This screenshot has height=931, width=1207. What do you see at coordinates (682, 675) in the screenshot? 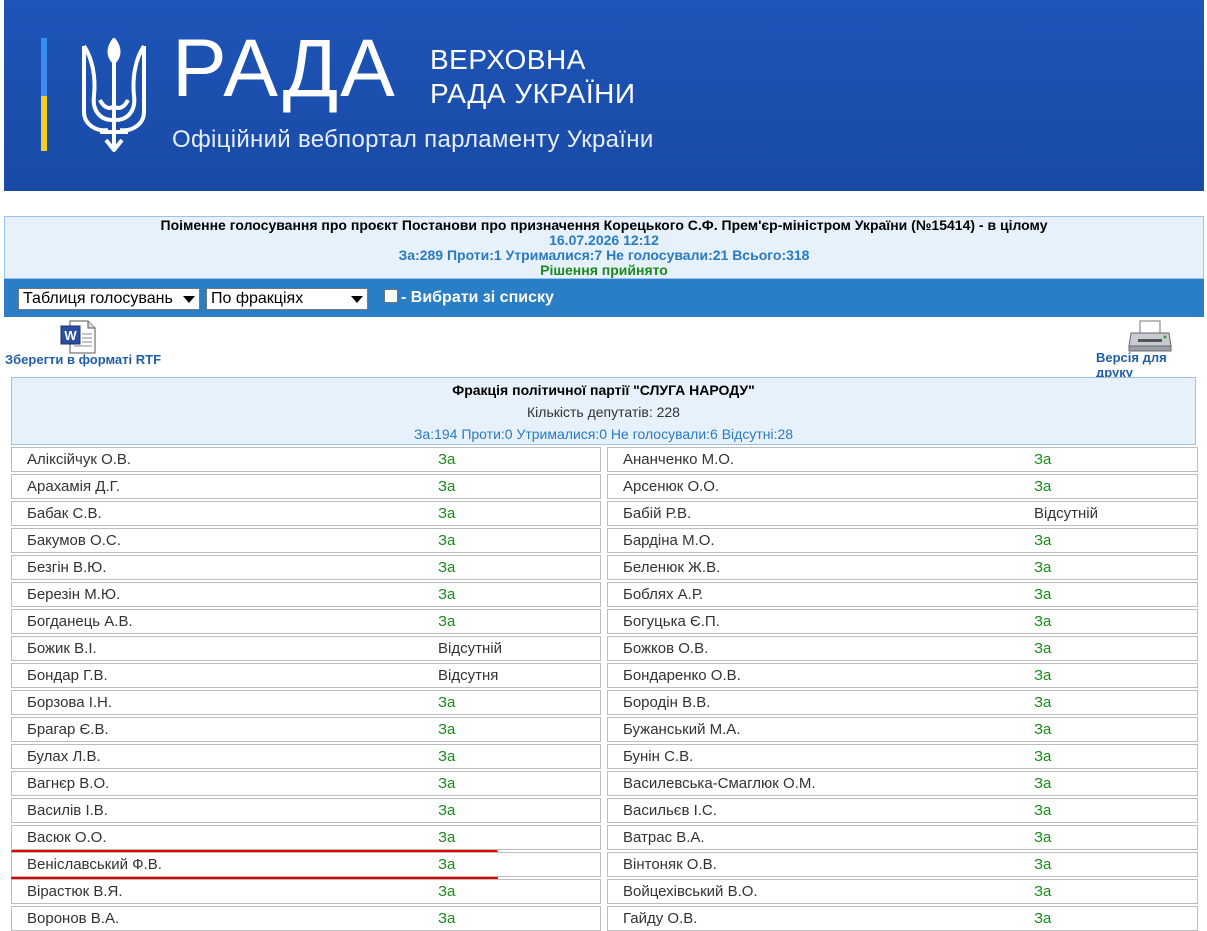
I see `deputy-name: Бондаренко О.В.` at bounding box center [682, 675].